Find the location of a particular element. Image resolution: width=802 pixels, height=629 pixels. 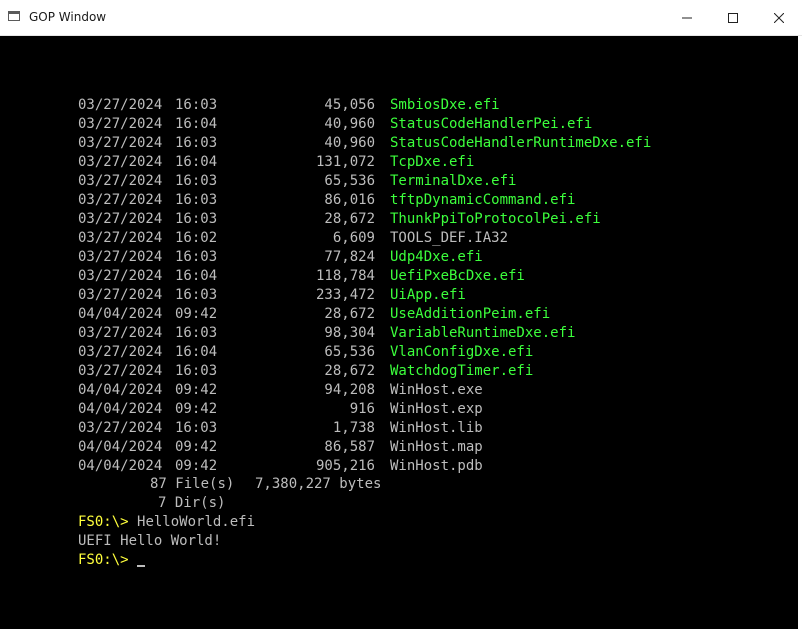

title-bar: GOP Window is located at coordinates (401, 18).